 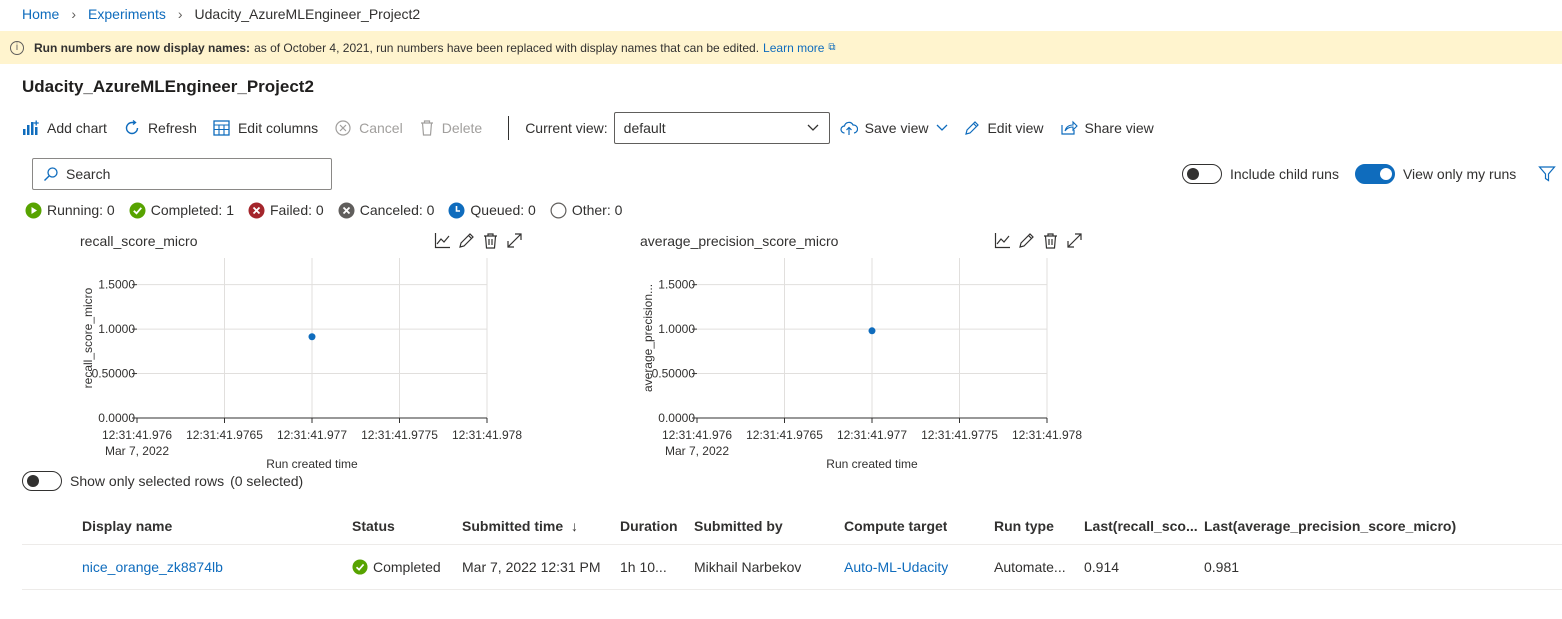 I want to click on refresh-button: Refresh, so click(x=160, y=128).